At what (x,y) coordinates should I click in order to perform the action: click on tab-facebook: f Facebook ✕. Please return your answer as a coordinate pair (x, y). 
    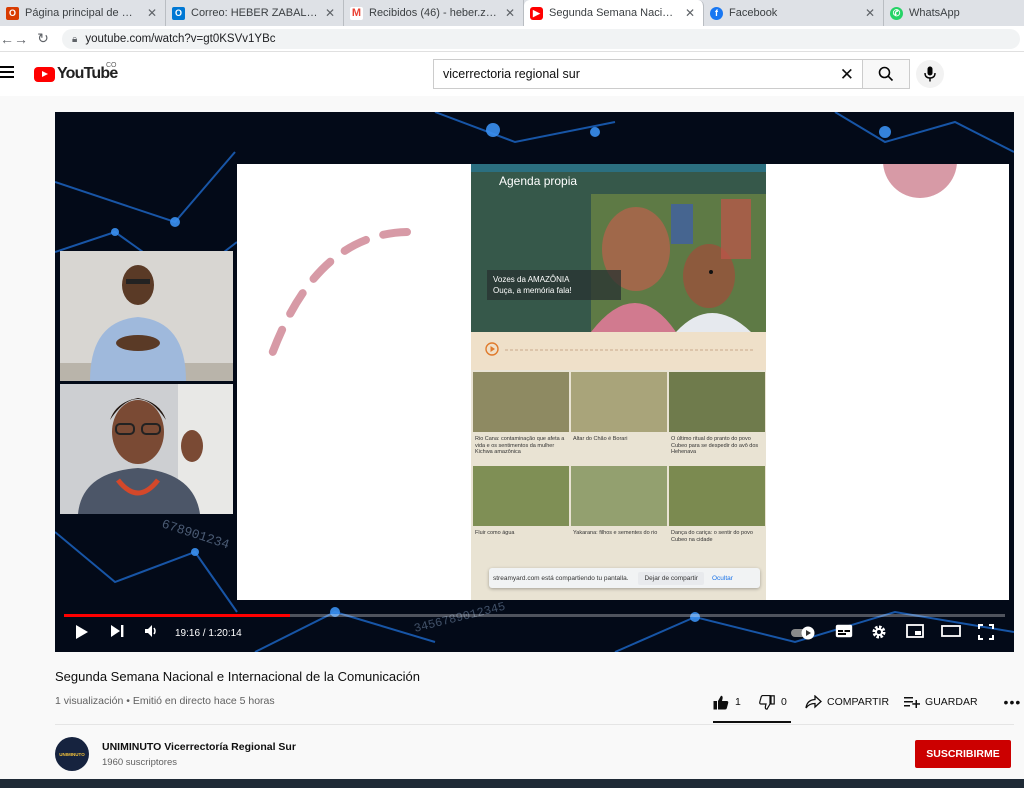
    Looking at the image, I should click on (794, 13).